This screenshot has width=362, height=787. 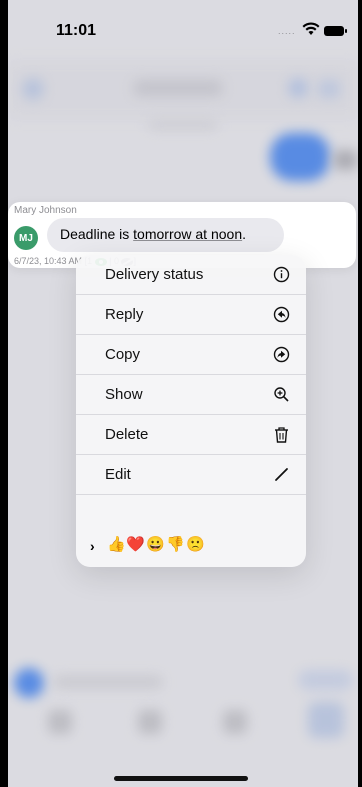 I want to click on trash-icon, so click(x=281, y=435).